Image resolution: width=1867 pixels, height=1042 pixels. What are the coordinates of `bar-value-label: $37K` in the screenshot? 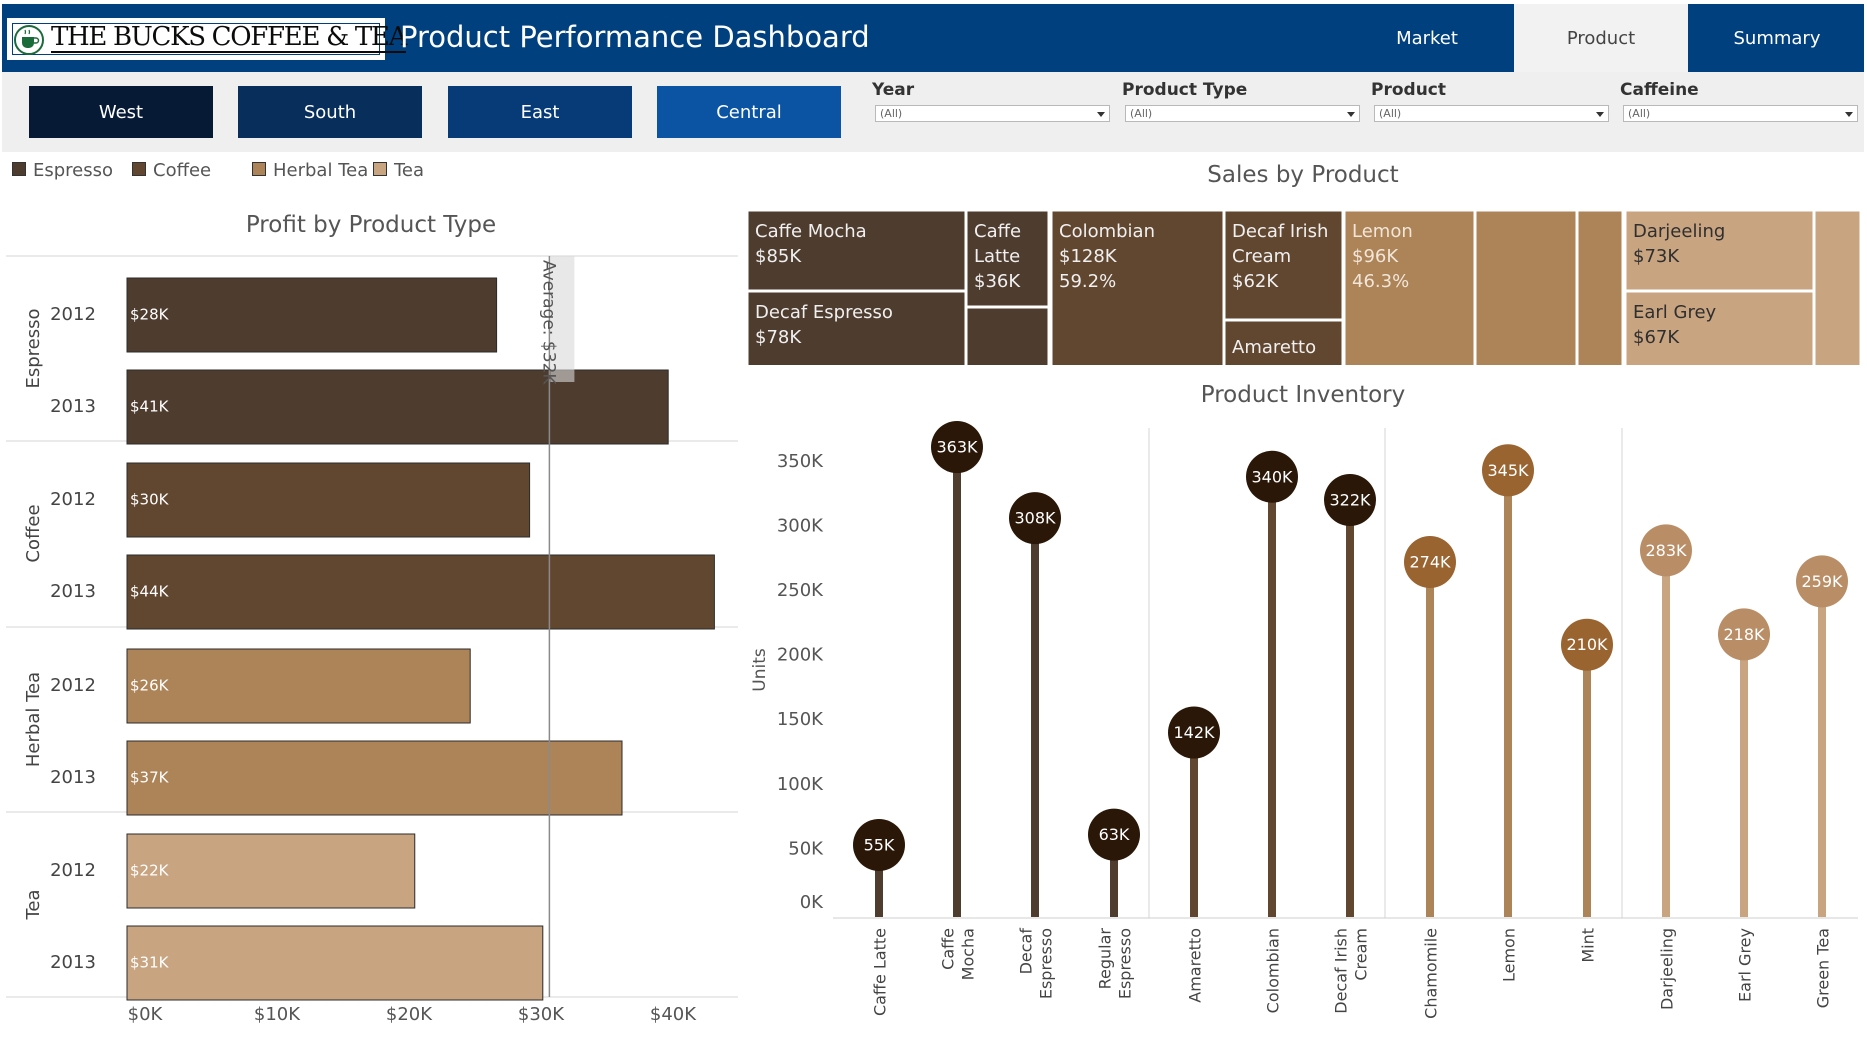 It's located at (150, 778).